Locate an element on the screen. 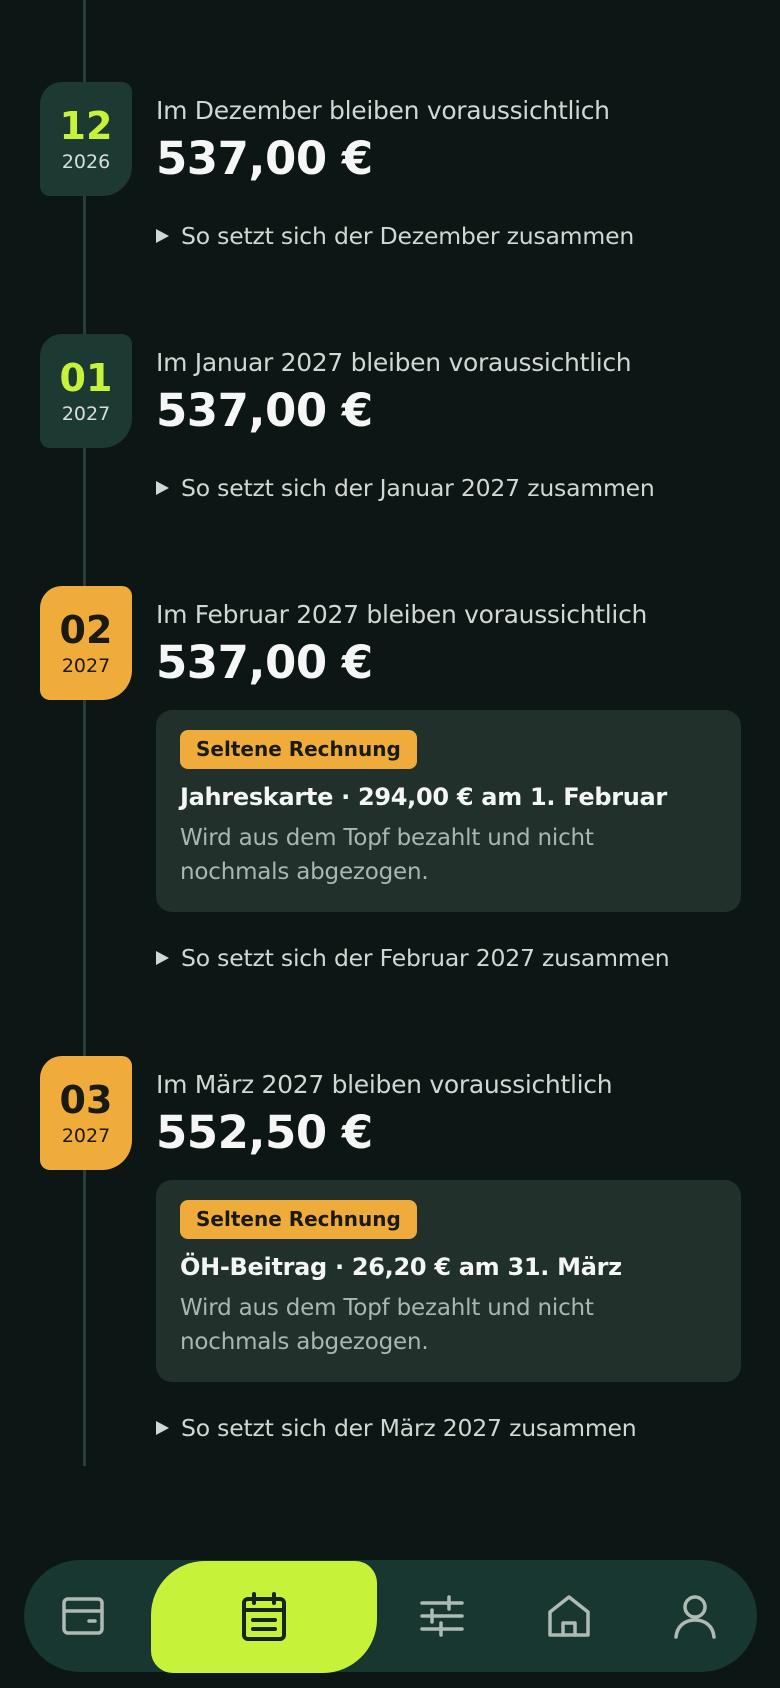  nav-item-wallet is located at coordinates (83, 1616).